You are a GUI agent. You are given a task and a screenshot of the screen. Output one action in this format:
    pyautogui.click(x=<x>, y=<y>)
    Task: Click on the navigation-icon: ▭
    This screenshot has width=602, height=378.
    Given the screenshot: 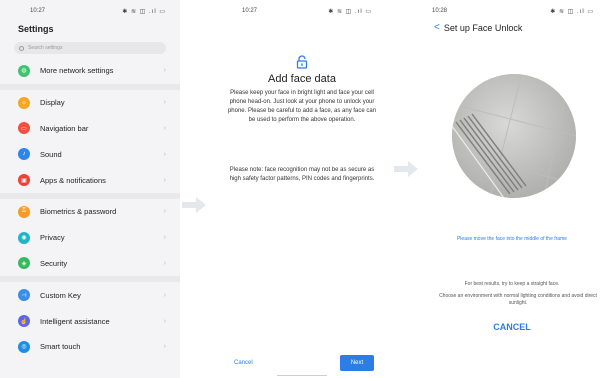 What is the action you would take?
    pyautogui.click(x=24, y=128)
    